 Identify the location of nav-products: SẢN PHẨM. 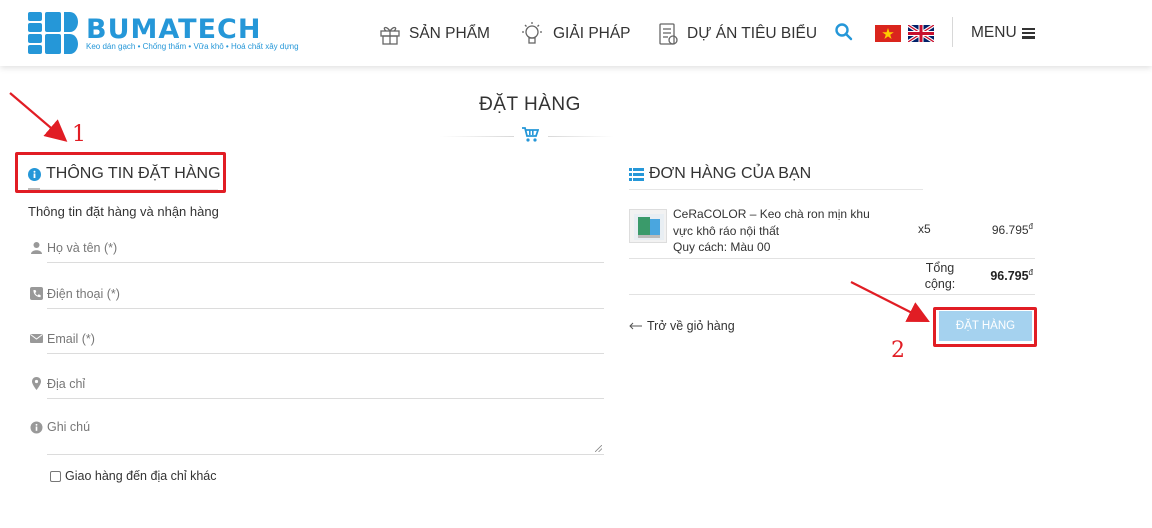
(434, 34).